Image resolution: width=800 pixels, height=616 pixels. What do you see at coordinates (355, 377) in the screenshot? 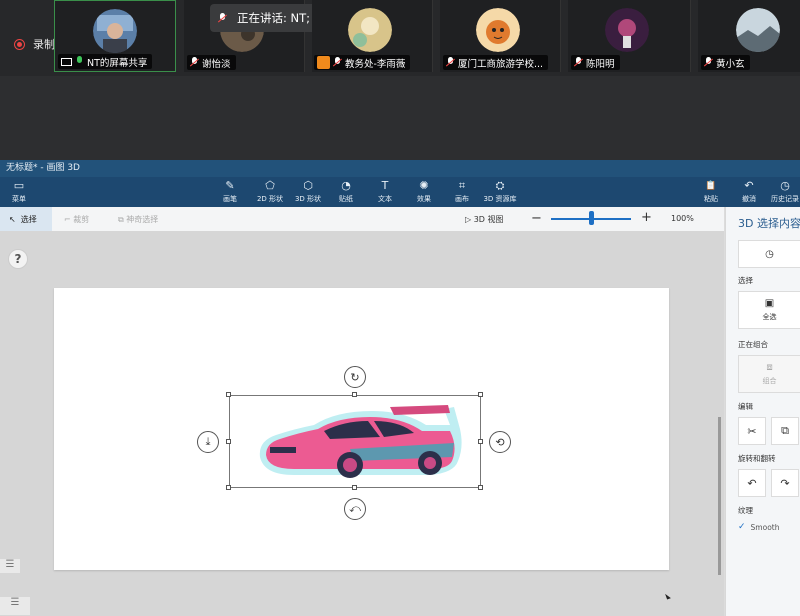
I see `rotate-z-icon: ↻` at bounding box center [355, 377].